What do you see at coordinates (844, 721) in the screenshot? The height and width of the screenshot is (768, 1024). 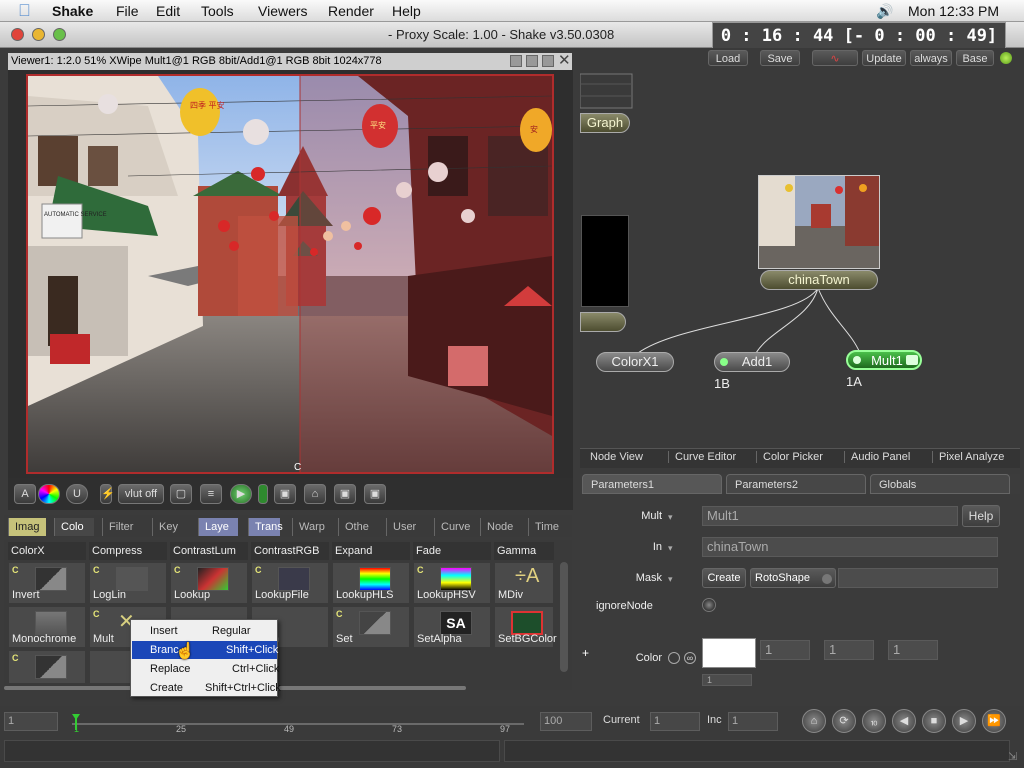 I see `loop-icon: ⟳` at bounding box center [844, 721].